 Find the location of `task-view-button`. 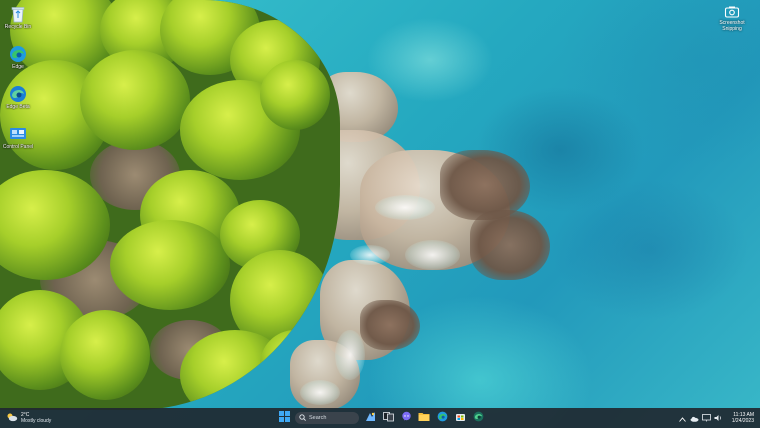

task-view-button is located at coordinates (388, 418).